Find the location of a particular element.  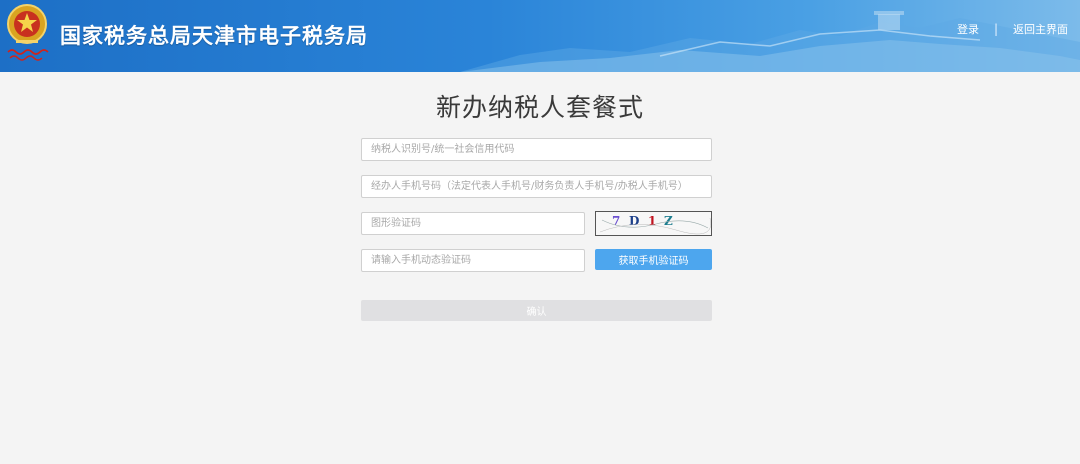

taxpayer-id-input is located at coordinates (536, 149).